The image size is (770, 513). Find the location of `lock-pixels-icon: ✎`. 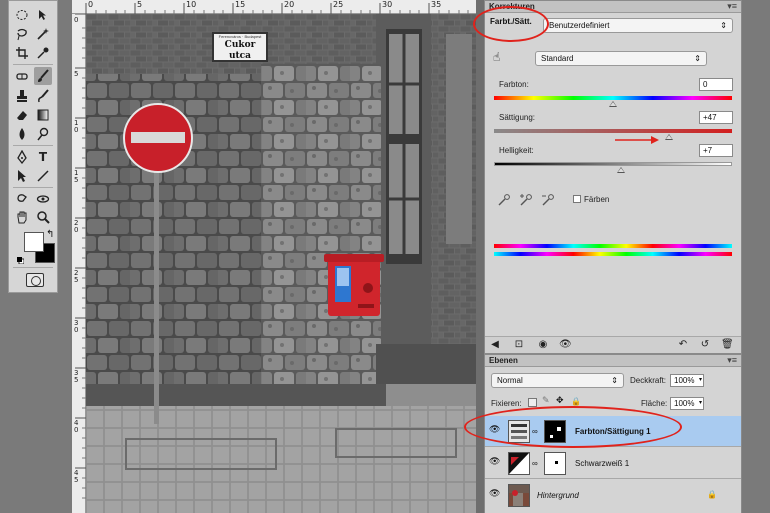

lock-pixels-icon: ✎ is located at coordinates (546, 401).